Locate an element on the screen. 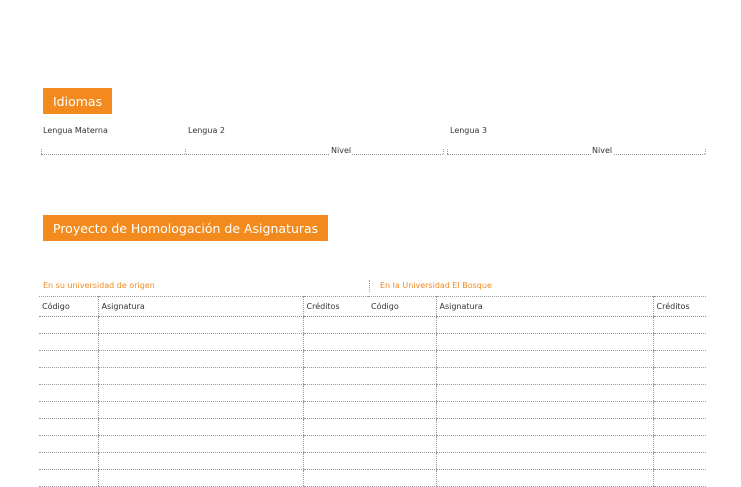  lengua-3-field is located at coordinates (576, 154).